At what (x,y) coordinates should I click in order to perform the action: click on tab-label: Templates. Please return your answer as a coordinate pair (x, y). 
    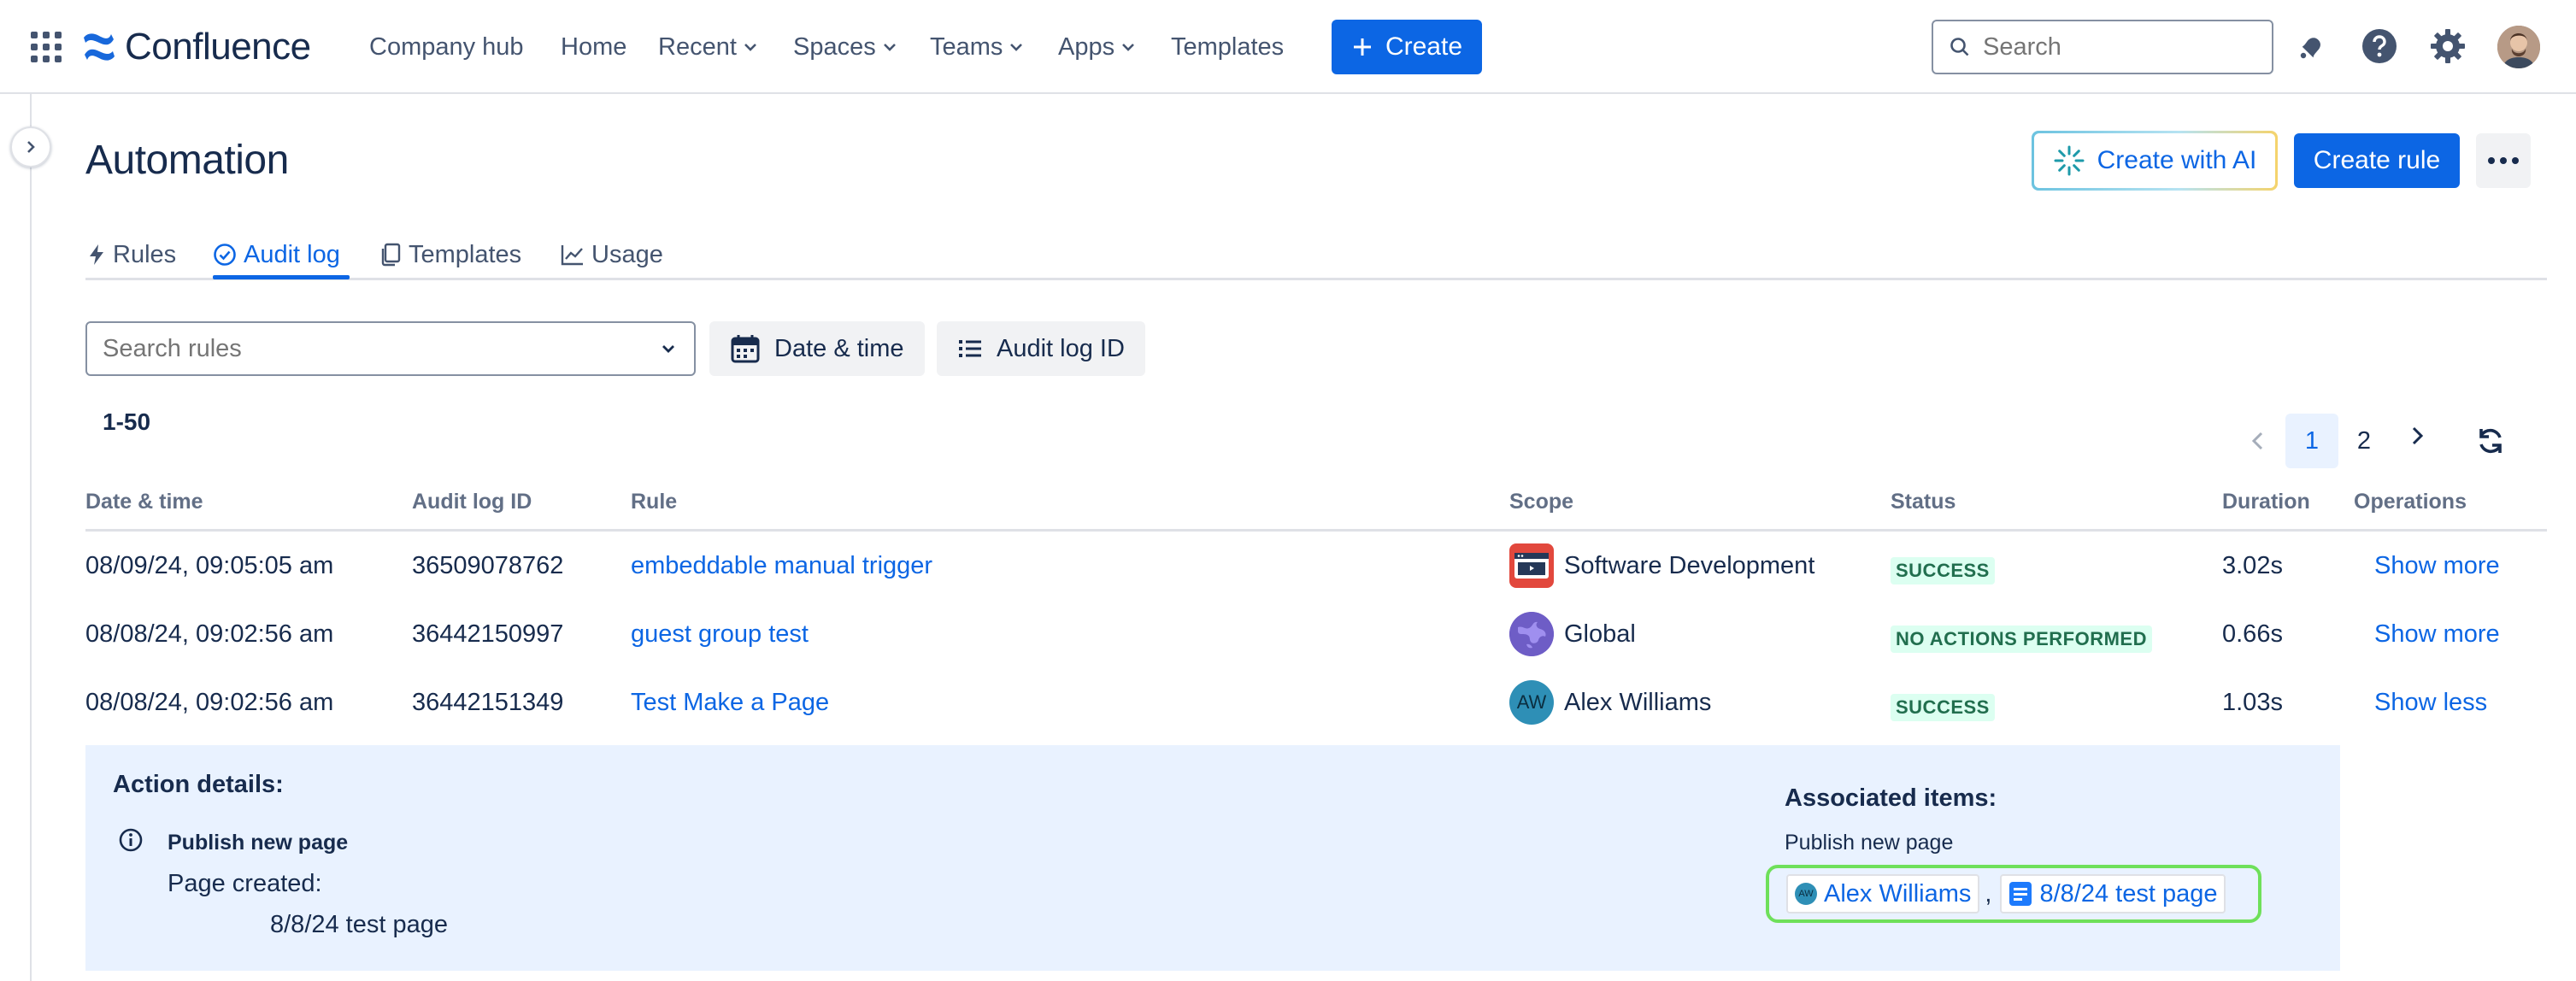
    Looking at the image, I should click on (465, 254).